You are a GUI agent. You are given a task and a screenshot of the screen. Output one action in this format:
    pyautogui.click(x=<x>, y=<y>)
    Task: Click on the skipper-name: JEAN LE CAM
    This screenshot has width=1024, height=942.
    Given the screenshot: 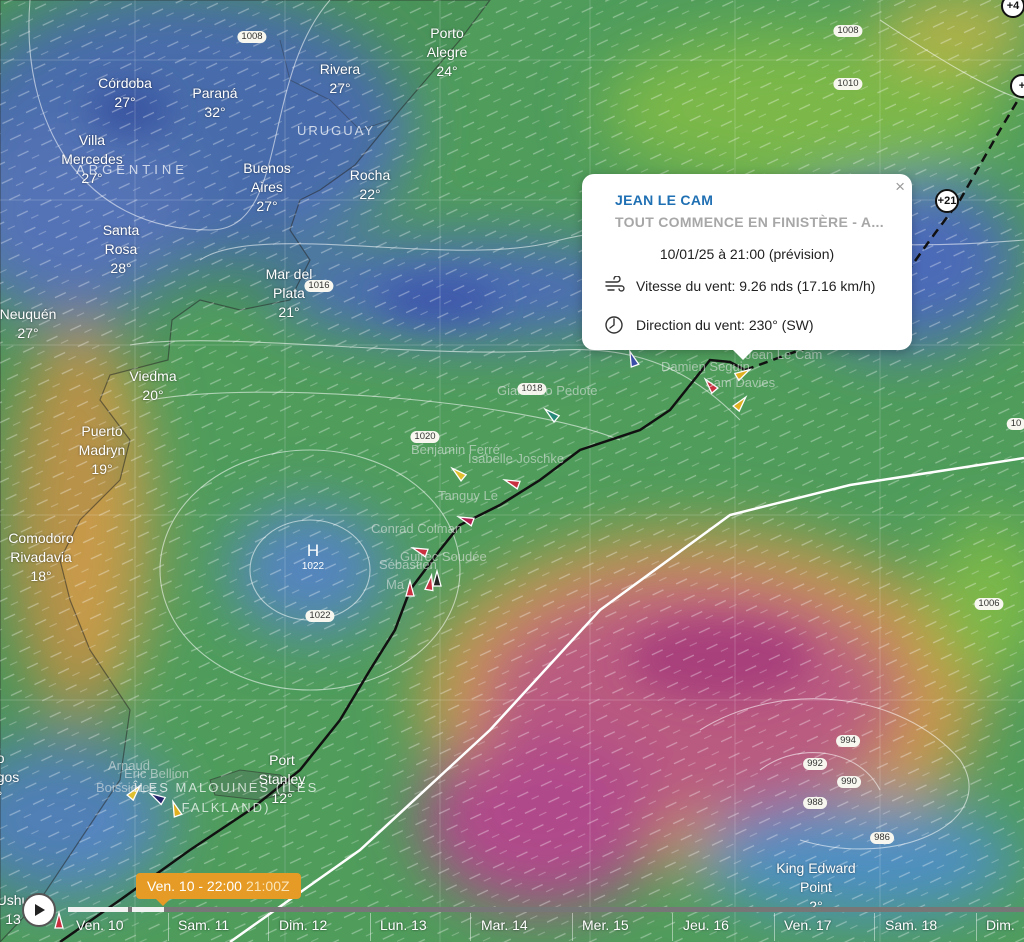 What is the action you would take?
    pyautogui.click(x=664, y=200)
    